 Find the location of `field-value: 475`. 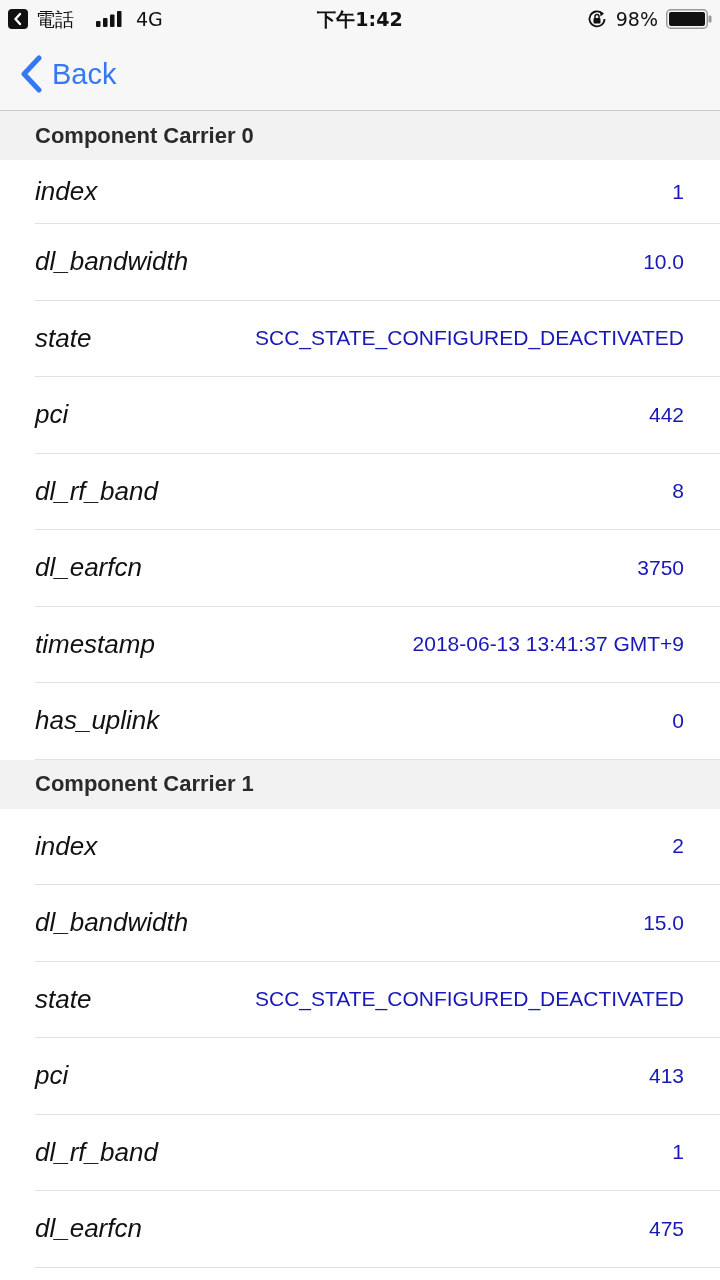

field-value: 475 is located at coordinates (666, 1228).